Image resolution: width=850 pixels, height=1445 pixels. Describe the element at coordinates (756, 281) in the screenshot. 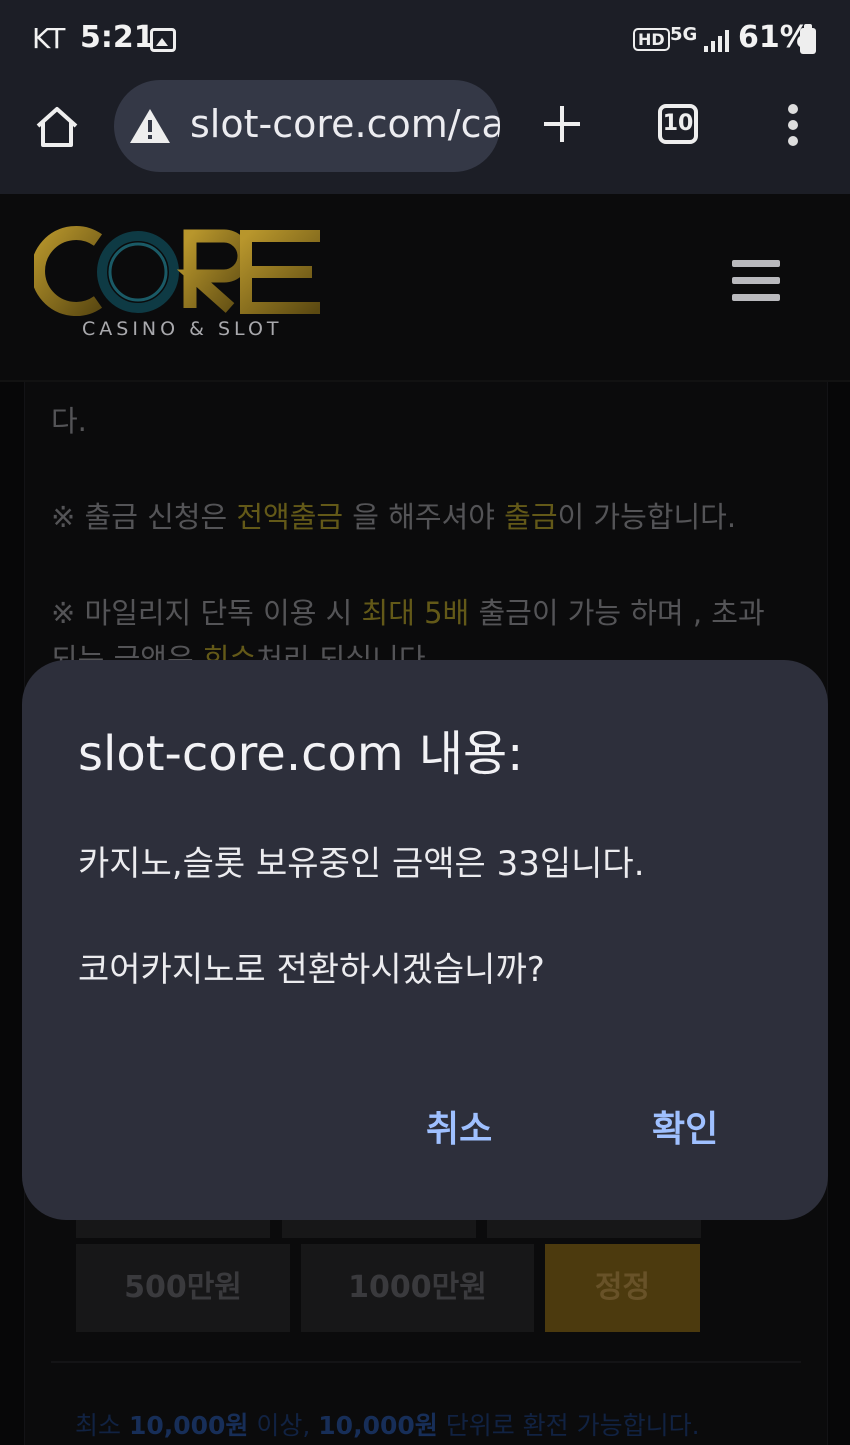

I see `hamburger-menu-icon` at that location.